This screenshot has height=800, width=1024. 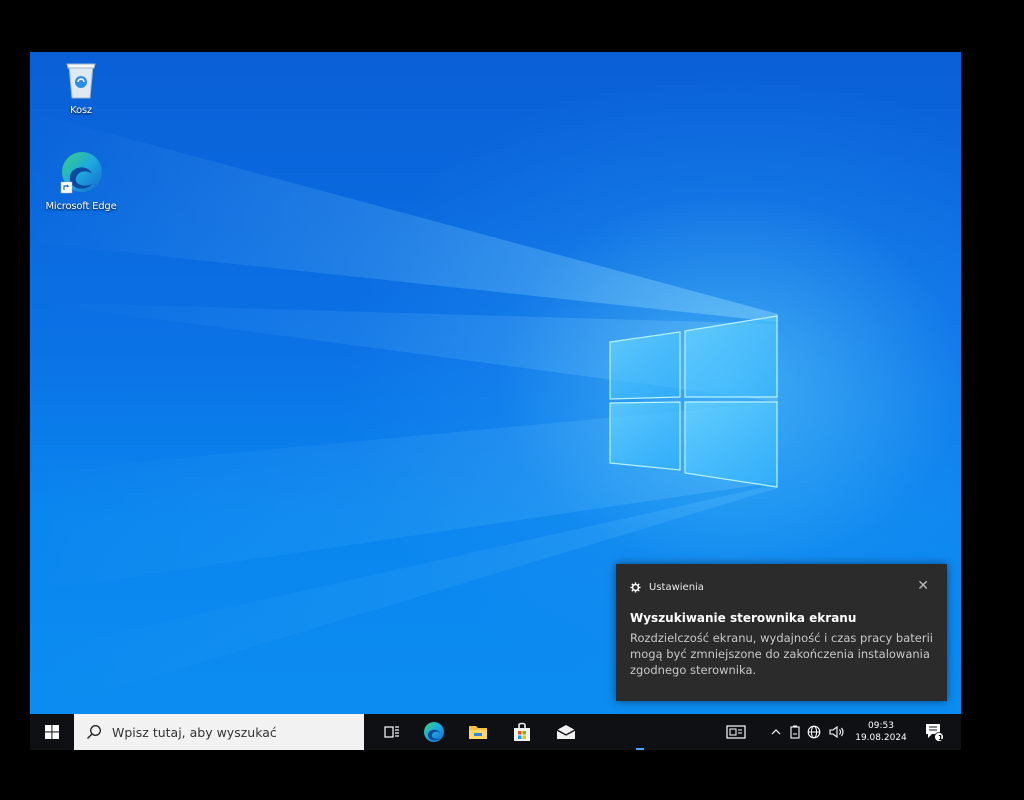 I want to click on taskbar-mail-button, so click(x=566, y=732).